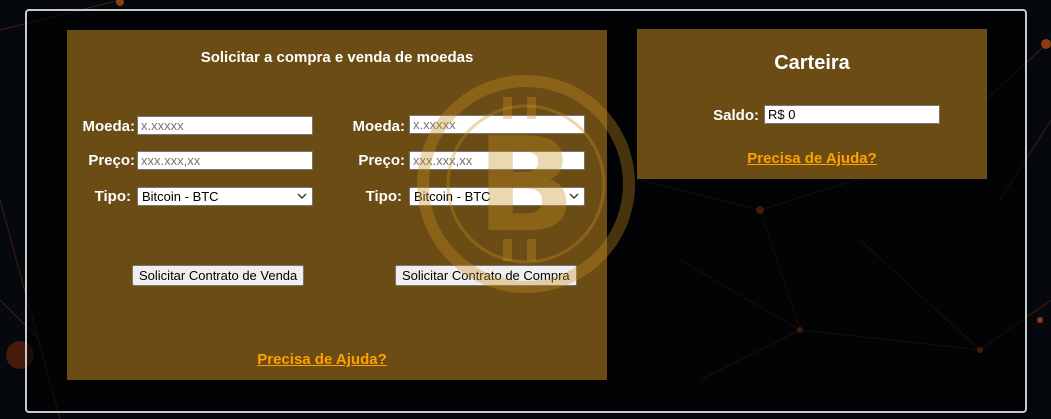  I want to click on buy-preco-input, so click(497, 160).